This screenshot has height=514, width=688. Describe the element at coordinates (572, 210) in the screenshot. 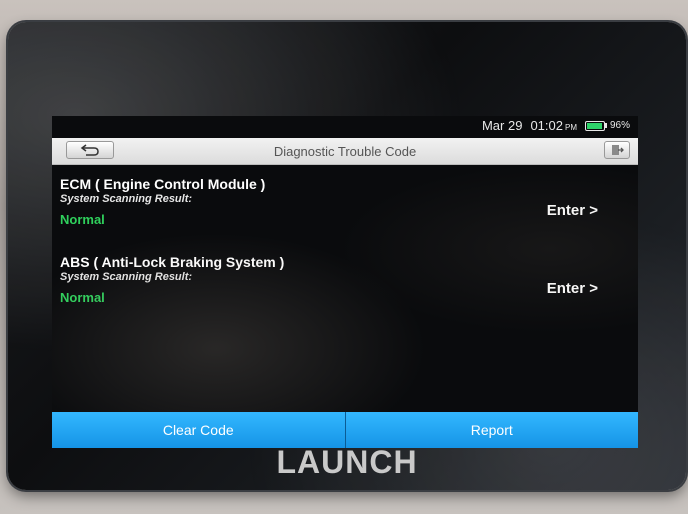

I see `enter-button-ecm: Enter >` at that location.